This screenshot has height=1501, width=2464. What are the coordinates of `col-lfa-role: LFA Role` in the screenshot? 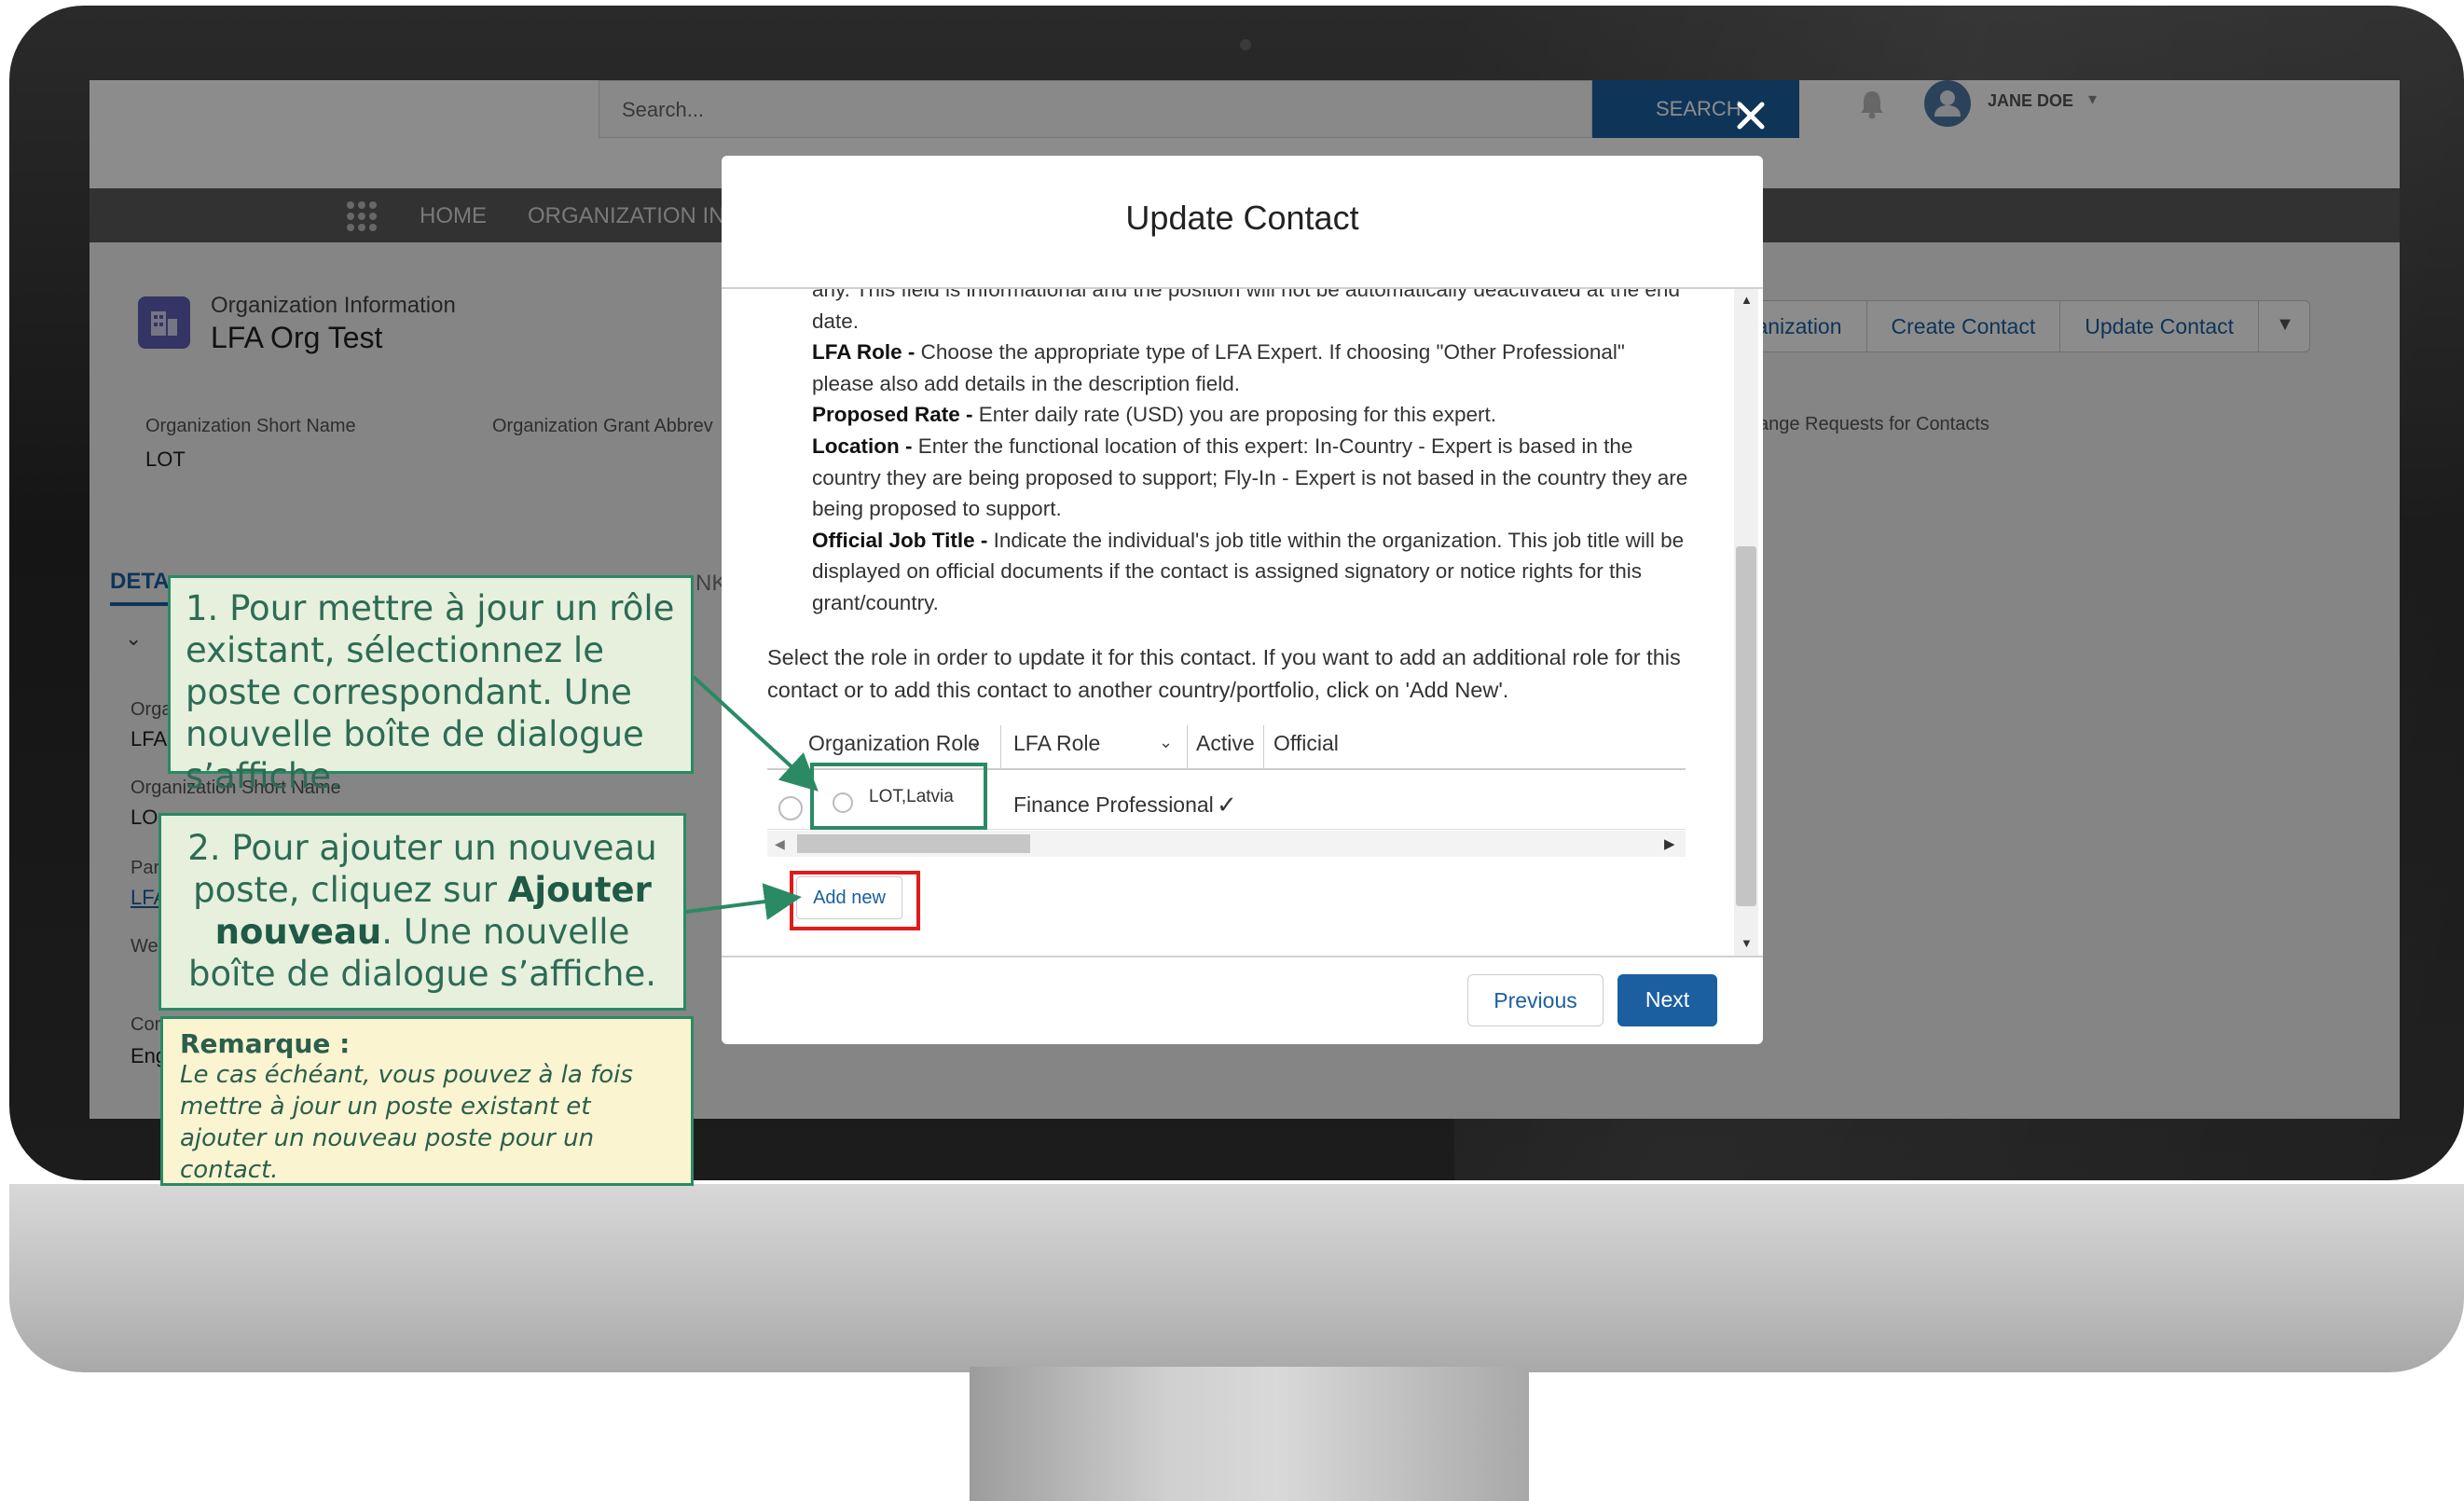 It's located at (1057, 744).